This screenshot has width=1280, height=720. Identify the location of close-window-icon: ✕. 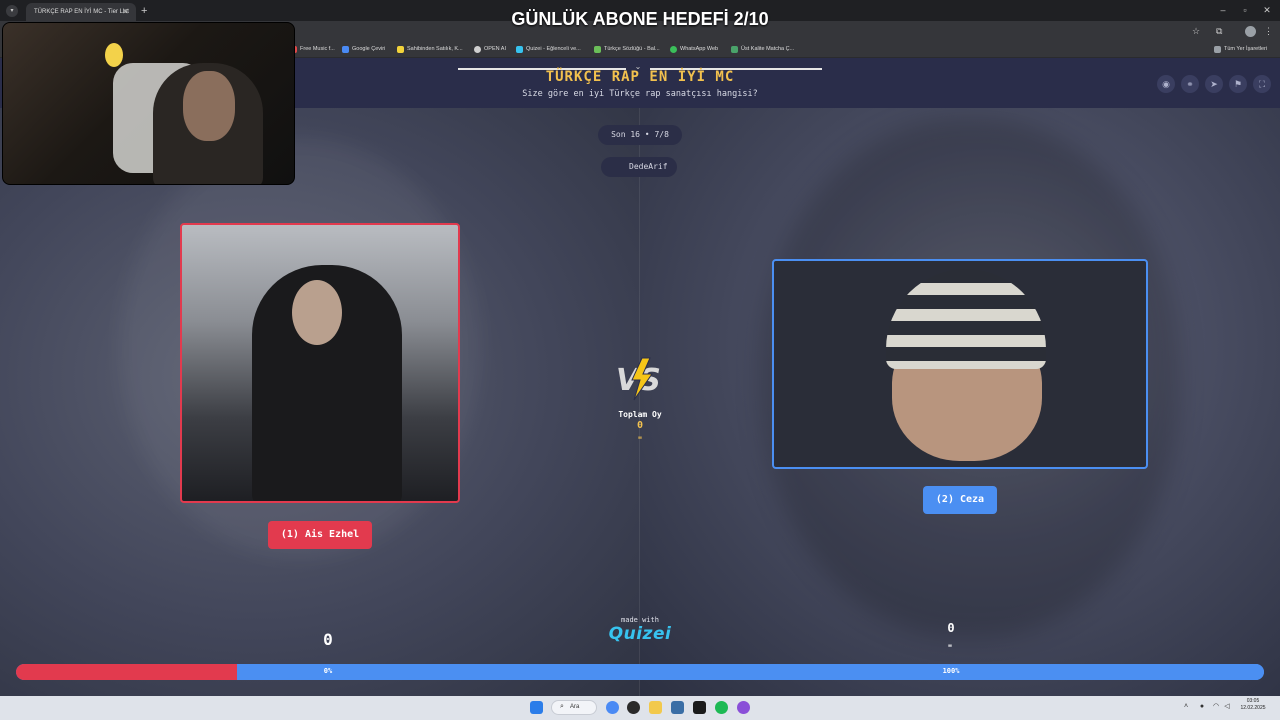
(1267, 10).